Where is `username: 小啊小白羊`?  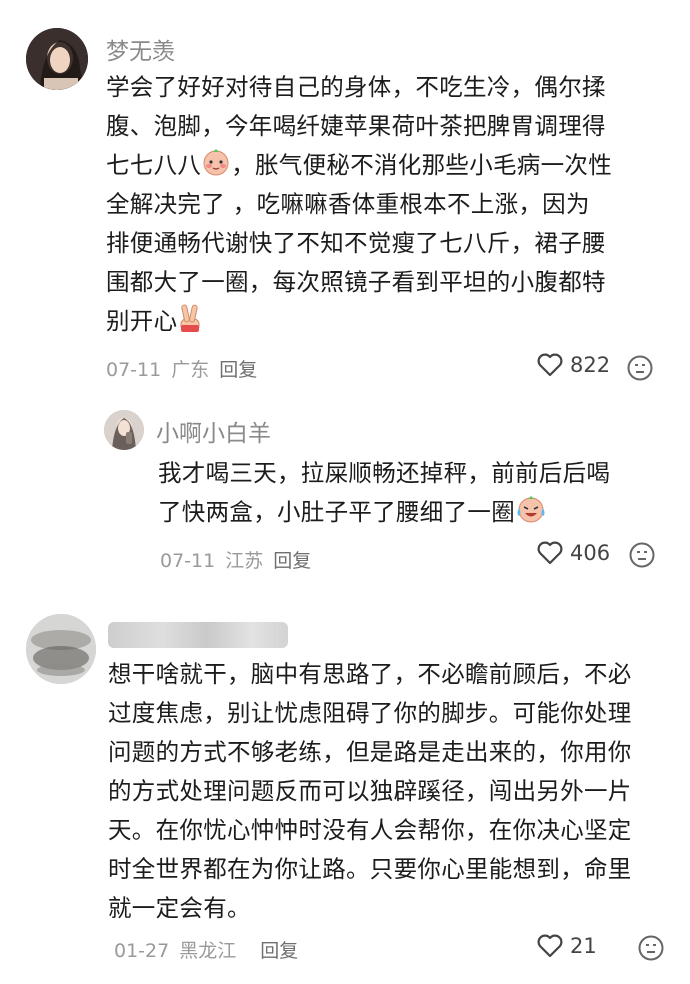 username: 小啊小白羊 is located at coordinates (213, 431).